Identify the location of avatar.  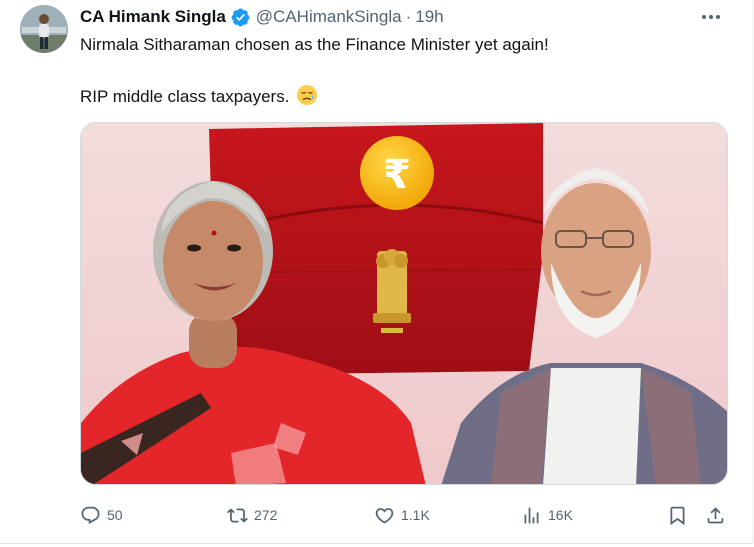
(44, 29).